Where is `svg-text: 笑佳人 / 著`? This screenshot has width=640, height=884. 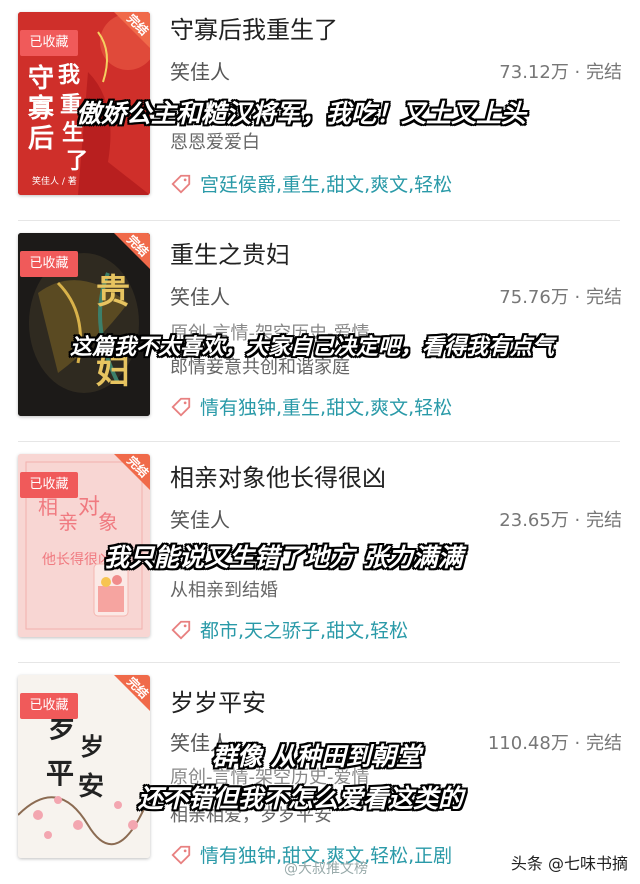 svg-text: 笑佳人 / 著 is located at coordinates (54, 181).